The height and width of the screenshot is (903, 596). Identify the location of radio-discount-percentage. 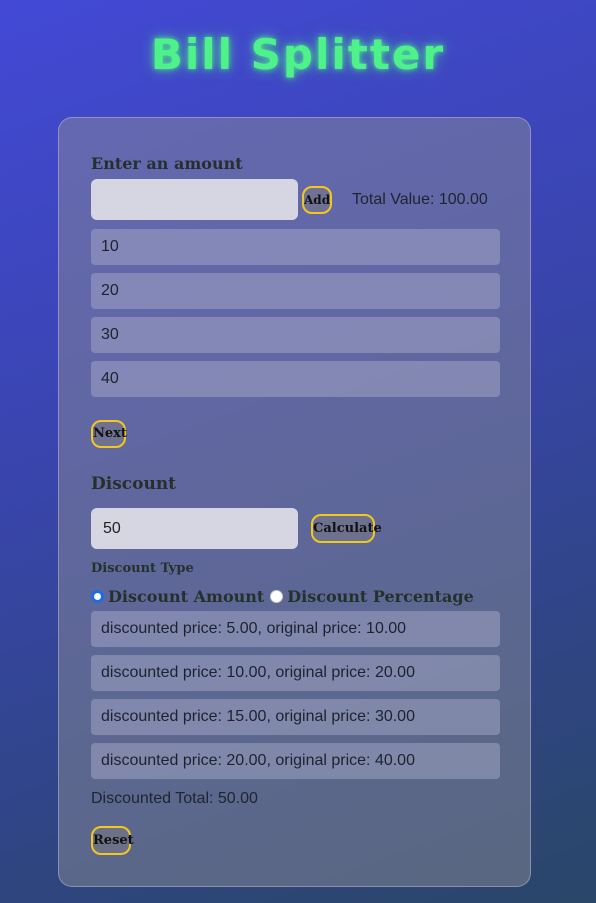
(277, 596).